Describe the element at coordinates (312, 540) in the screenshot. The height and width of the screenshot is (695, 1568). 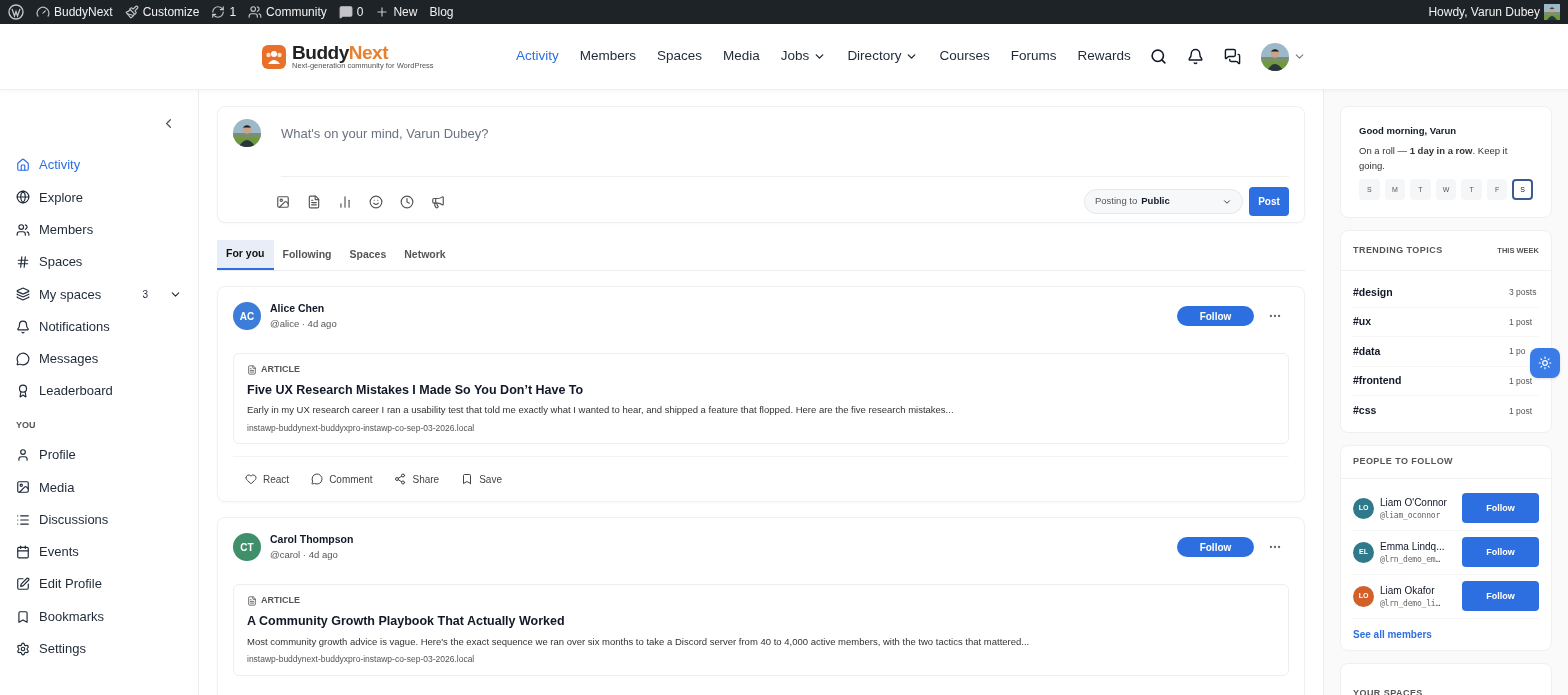
I see `author-name: Carol Thompson` at that location.